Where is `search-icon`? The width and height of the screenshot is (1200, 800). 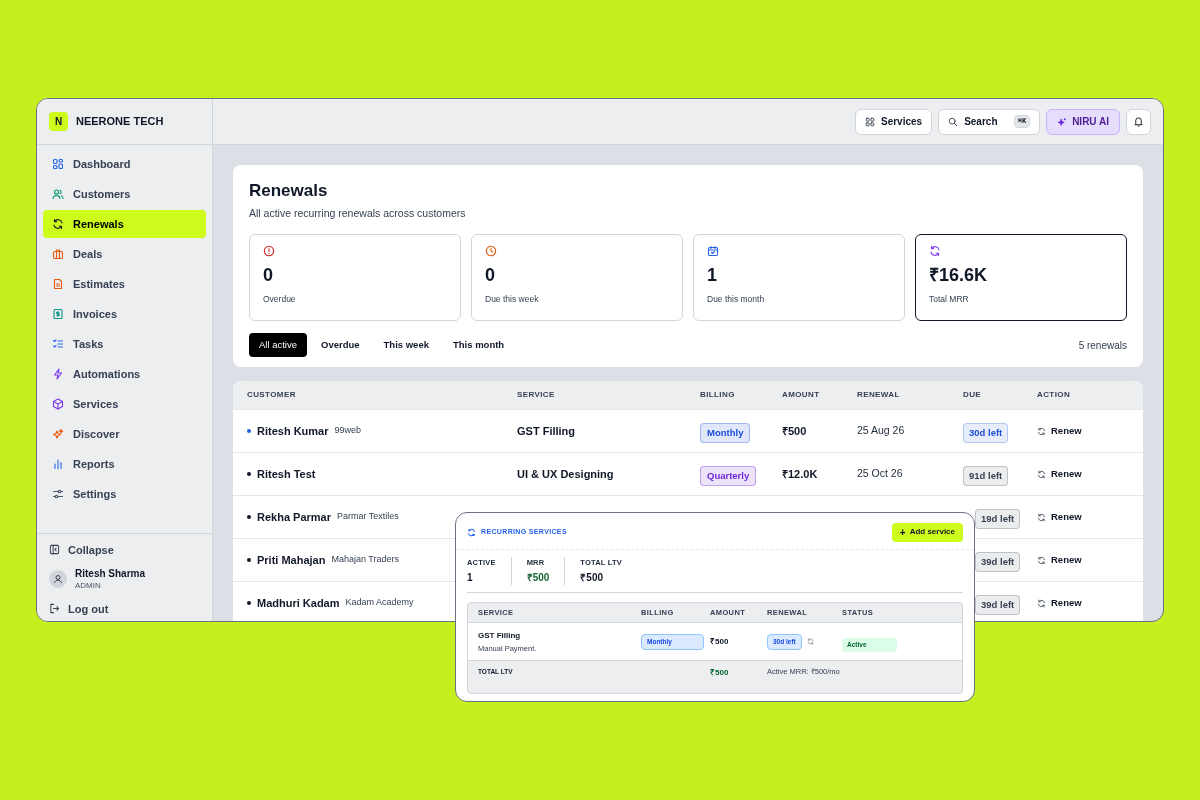
search-icon is located at coordinates (953, 121).